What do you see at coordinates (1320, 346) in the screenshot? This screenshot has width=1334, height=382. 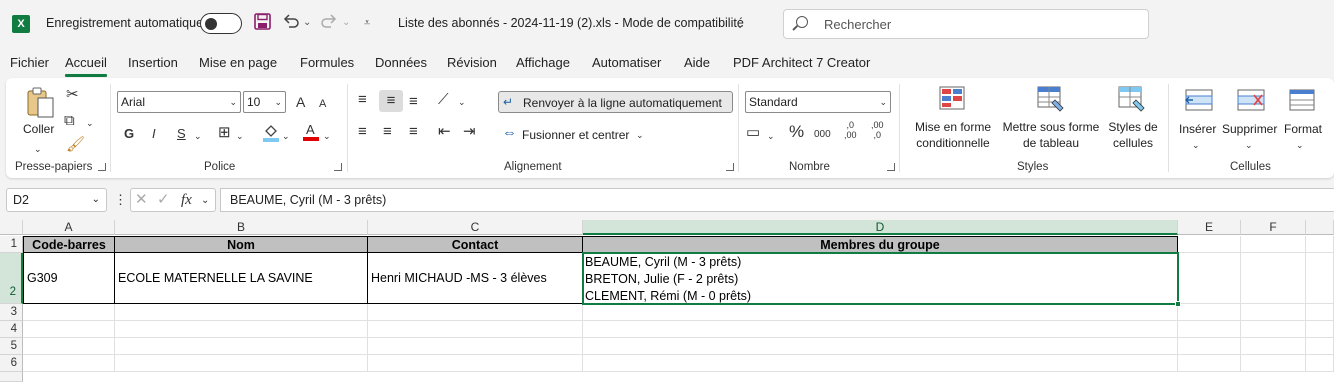 I see `cell-g5` at bounding box center [1320, 346].